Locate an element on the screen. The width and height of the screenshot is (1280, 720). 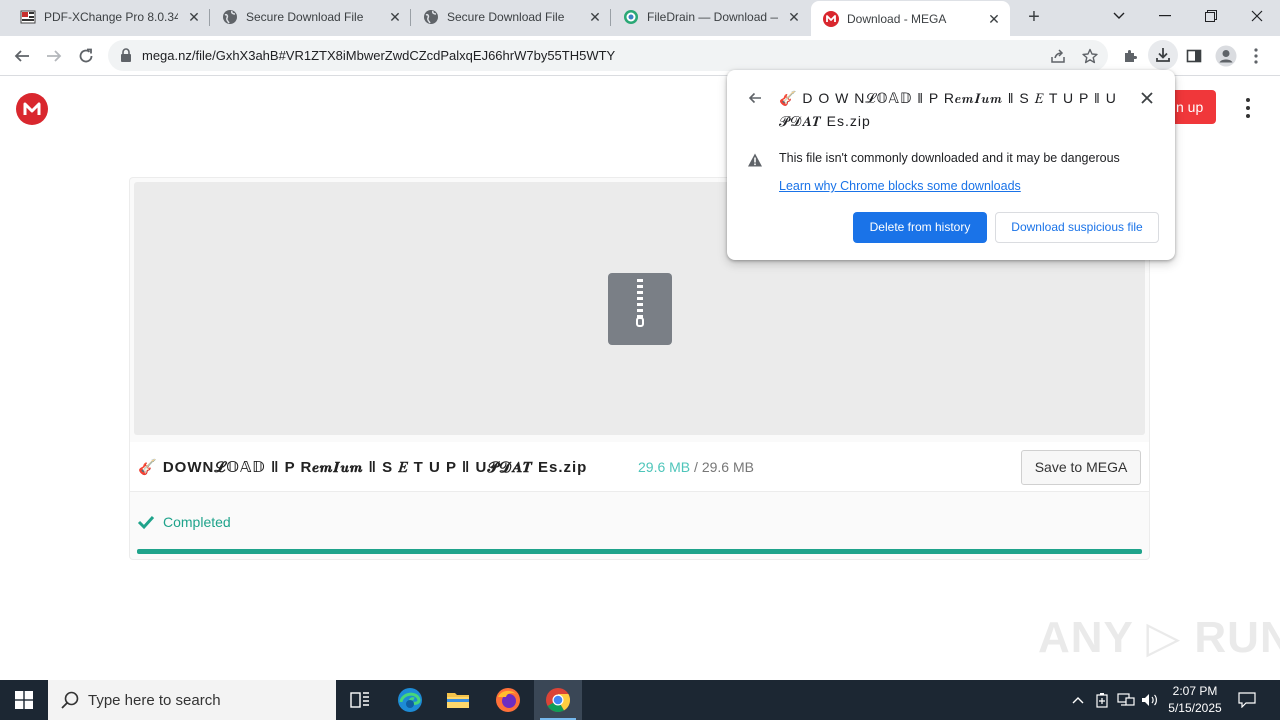
back-button is located at coordinates (22, 56).